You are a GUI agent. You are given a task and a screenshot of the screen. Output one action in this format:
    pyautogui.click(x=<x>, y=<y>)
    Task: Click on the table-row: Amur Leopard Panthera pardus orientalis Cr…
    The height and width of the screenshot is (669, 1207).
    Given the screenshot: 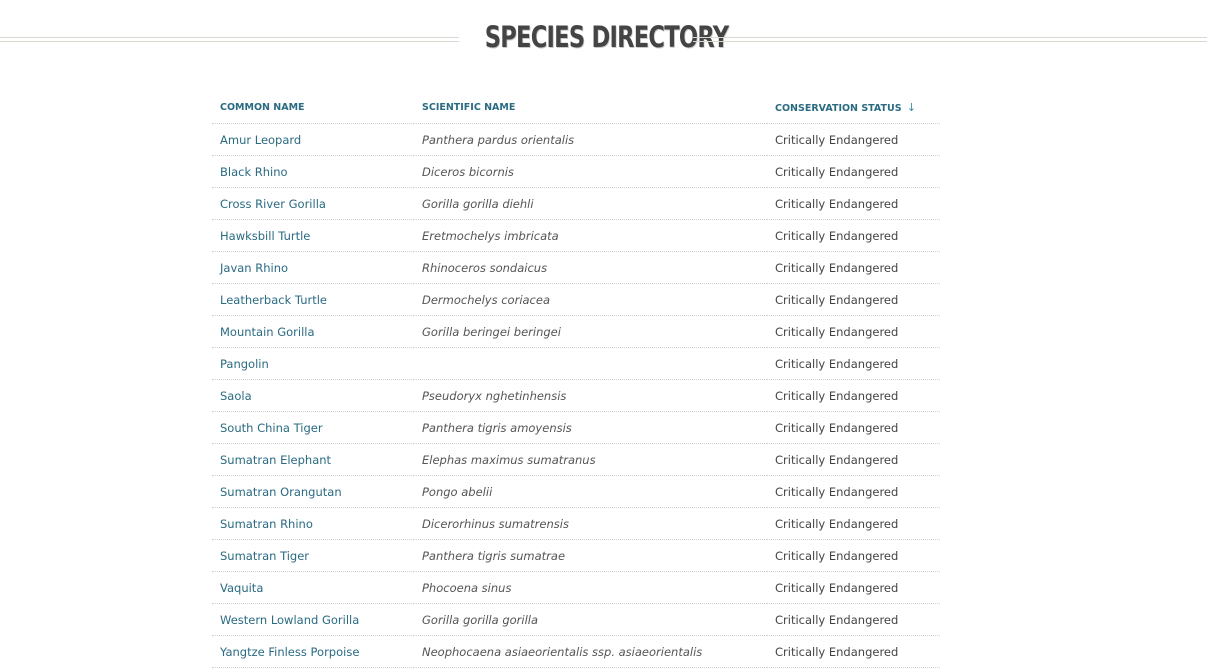 What is the action you would take?
    pyautogui.click(x=576, y=139)
    